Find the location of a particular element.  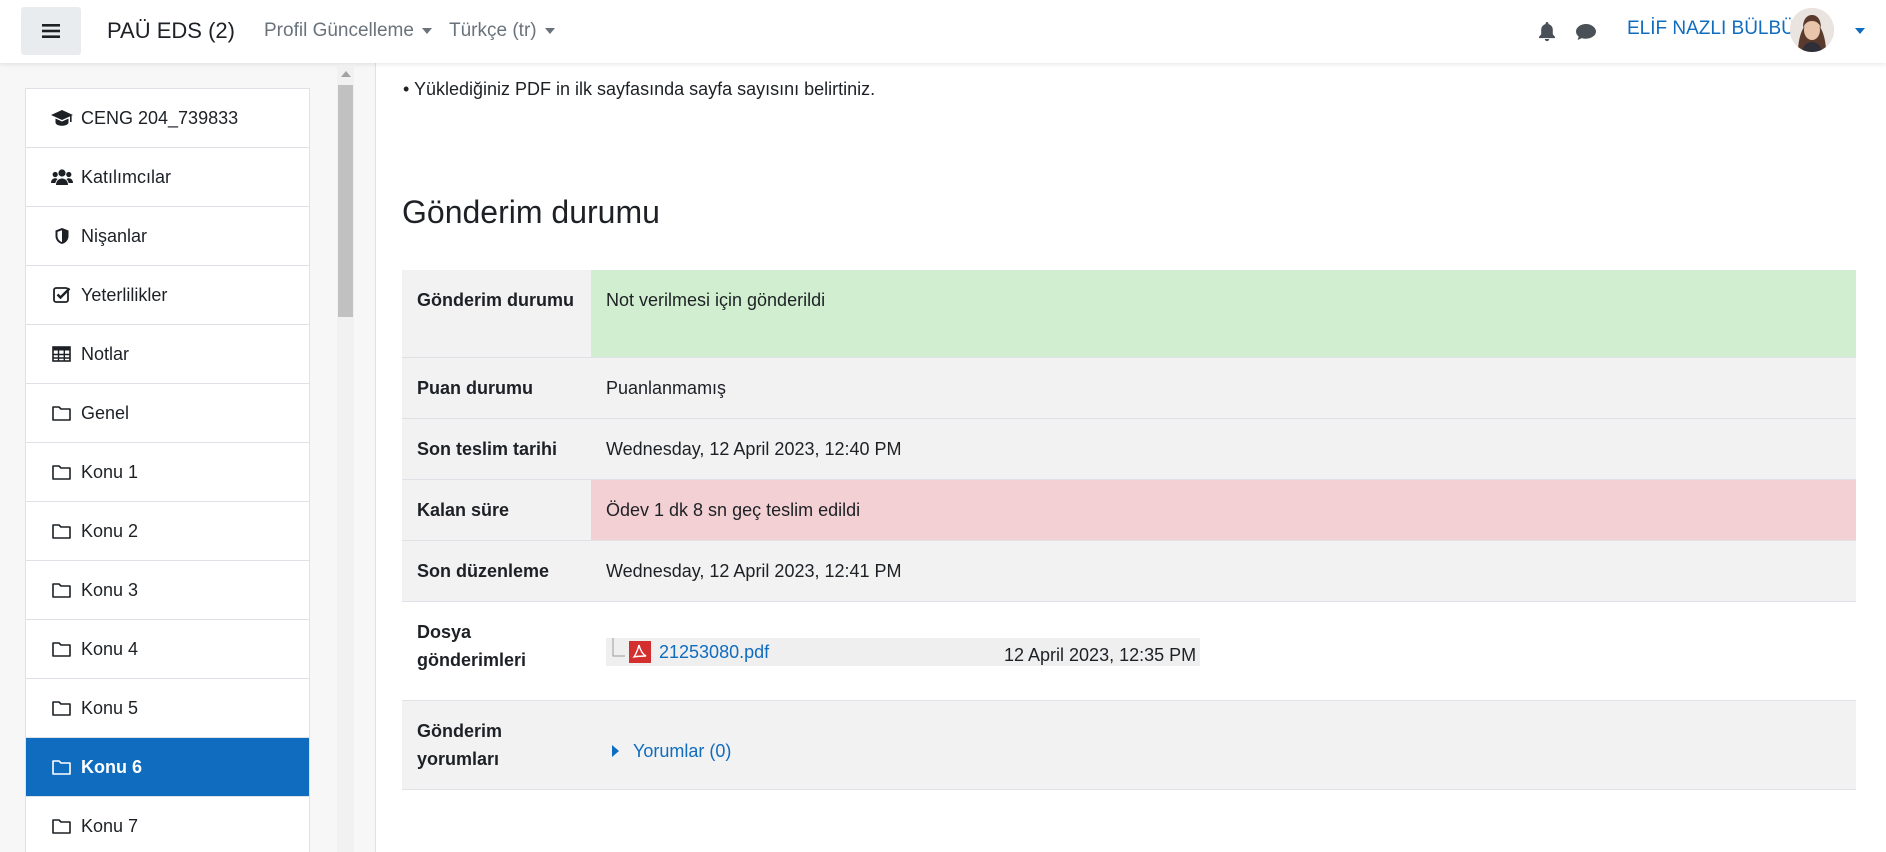

users-icon is located at coordinates (62, 177).